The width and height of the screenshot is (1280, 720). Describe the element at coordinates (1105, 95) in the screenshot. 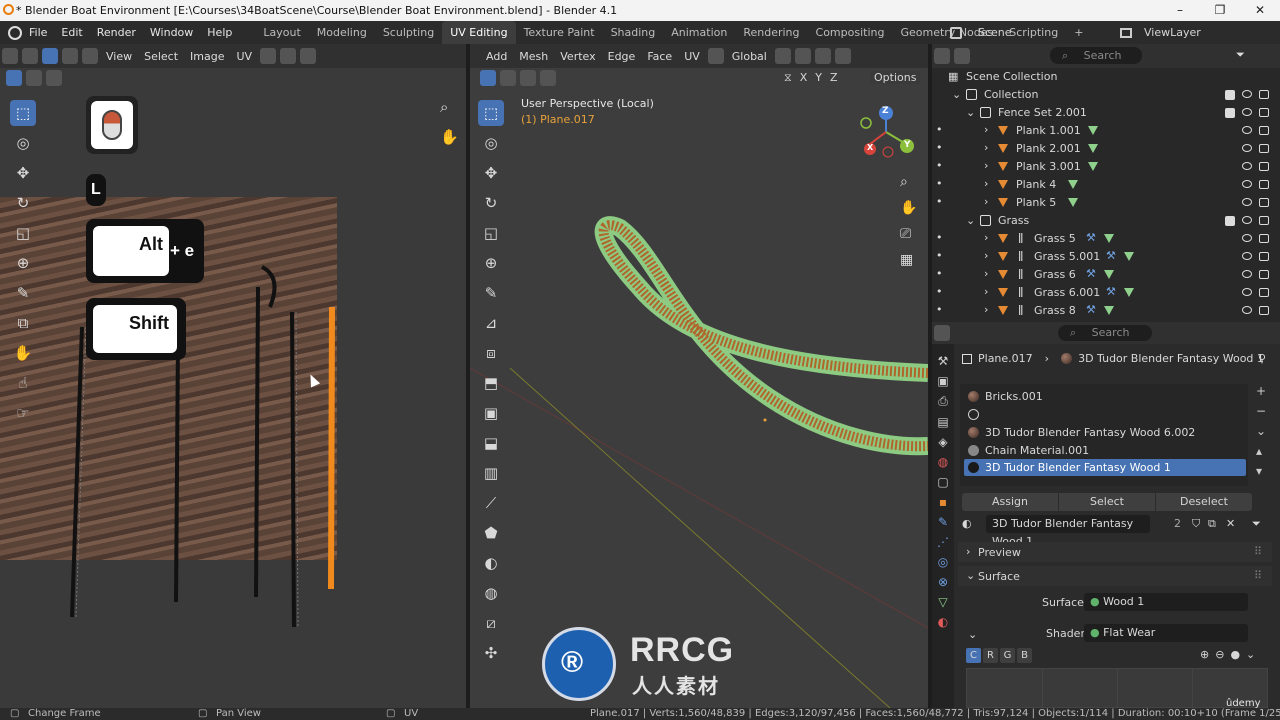

I see `outliner-row: ⌄ Collection` at that location.